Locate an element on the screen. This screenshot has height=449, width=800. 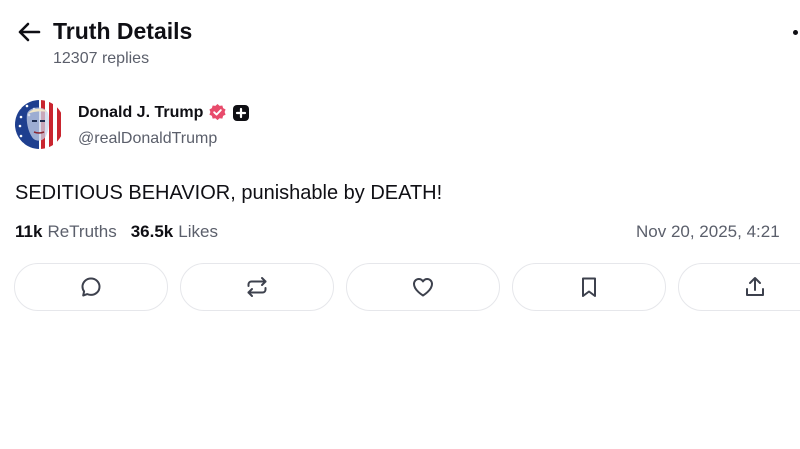
author-handle: @realDonaldTrump is located at coordinates (147, 139).